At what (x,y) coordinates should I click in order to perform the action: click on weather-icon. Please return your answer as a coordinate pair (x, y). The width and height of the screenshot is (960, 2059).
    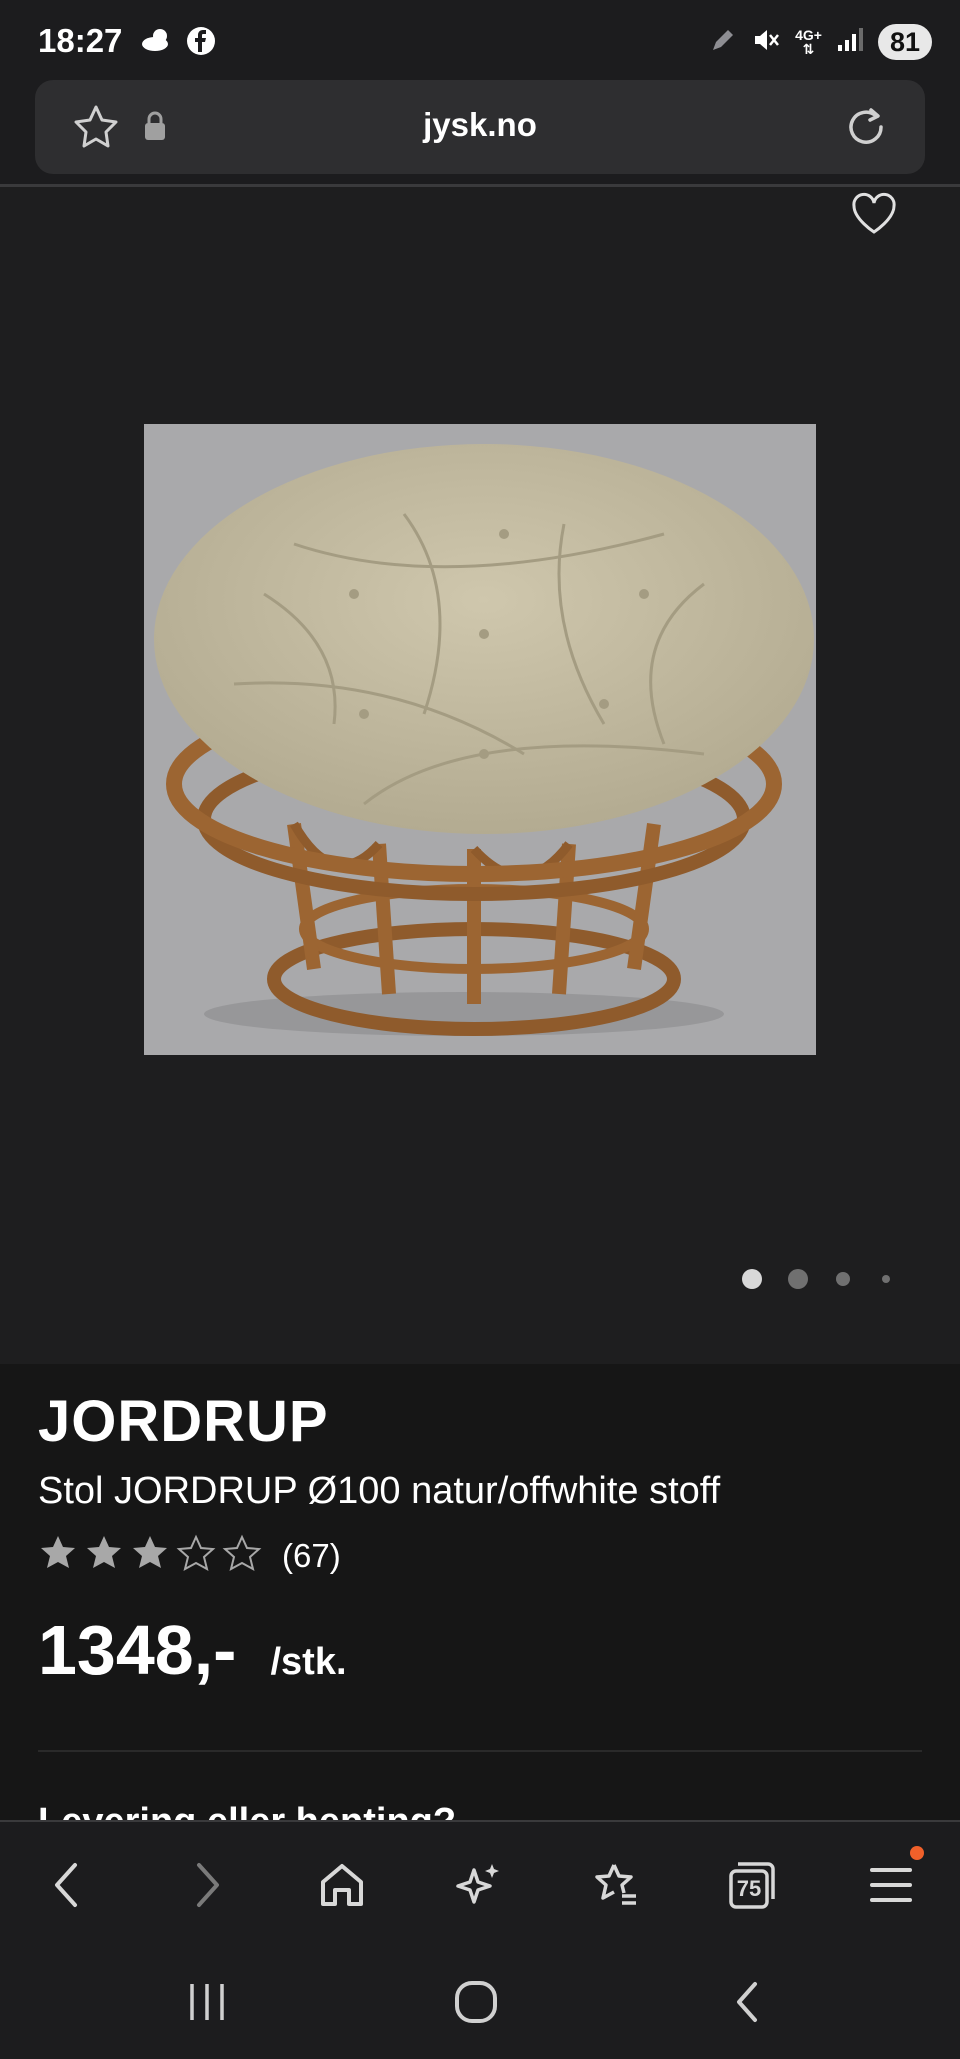
    Looking at the image, I should click on (157, 43).